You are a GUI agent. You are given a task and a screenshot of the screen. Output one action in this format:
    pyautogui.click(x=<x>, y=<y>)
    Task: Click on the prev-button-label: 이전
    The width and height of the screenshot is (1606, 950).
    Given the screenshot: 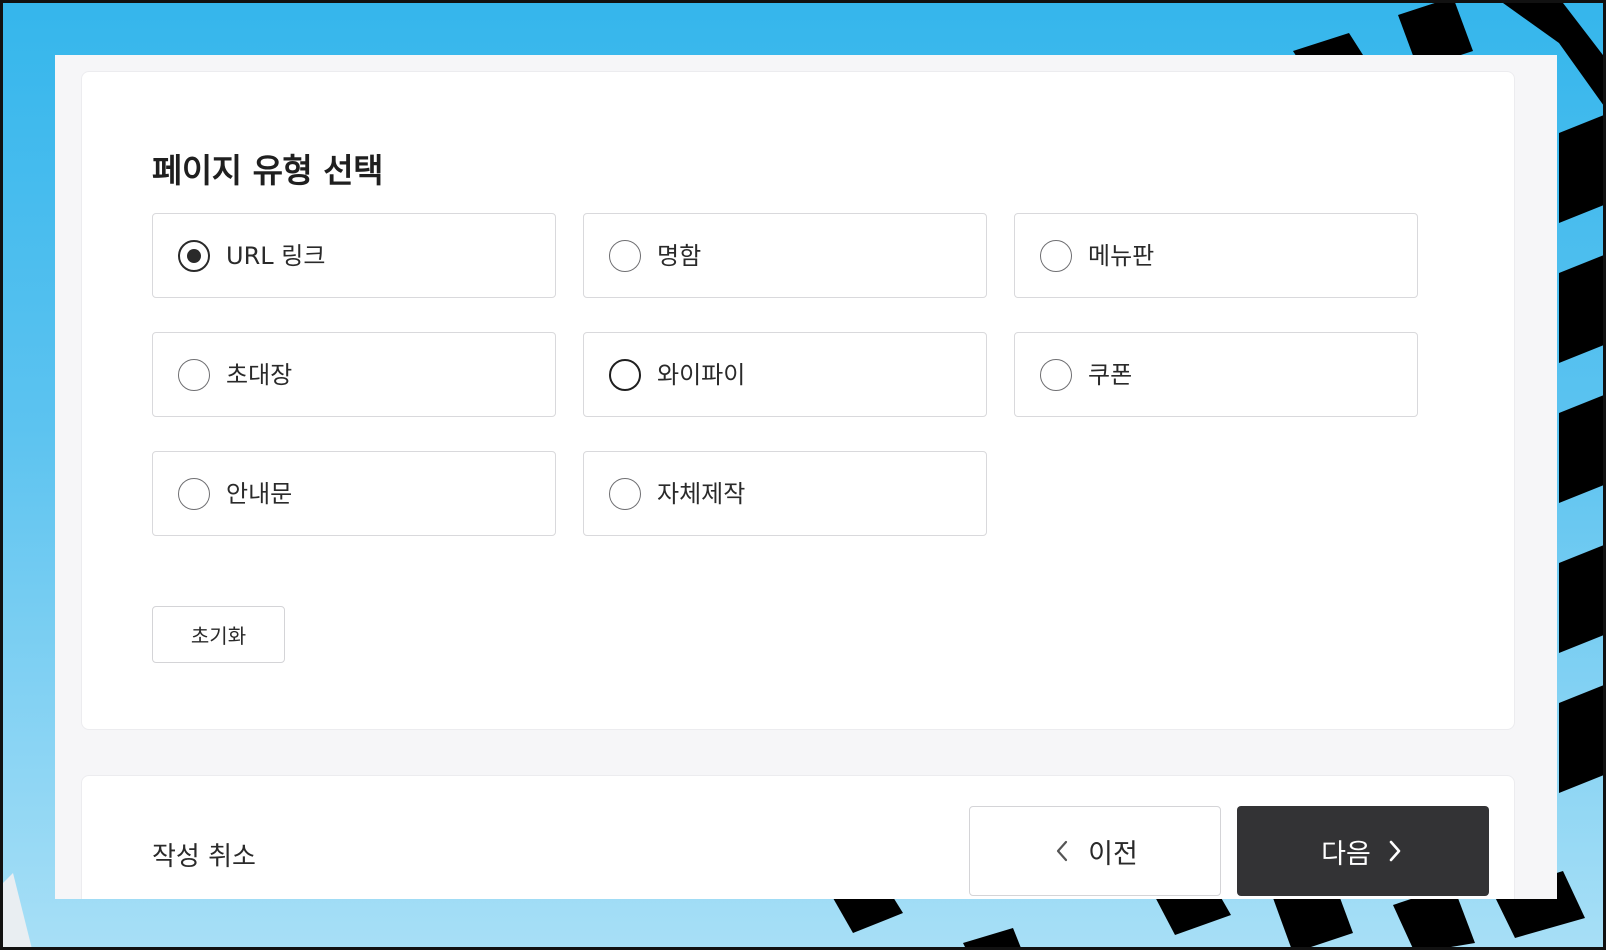 What is the action you would take?
    pyautogui.click(x=1113, y=854)
    